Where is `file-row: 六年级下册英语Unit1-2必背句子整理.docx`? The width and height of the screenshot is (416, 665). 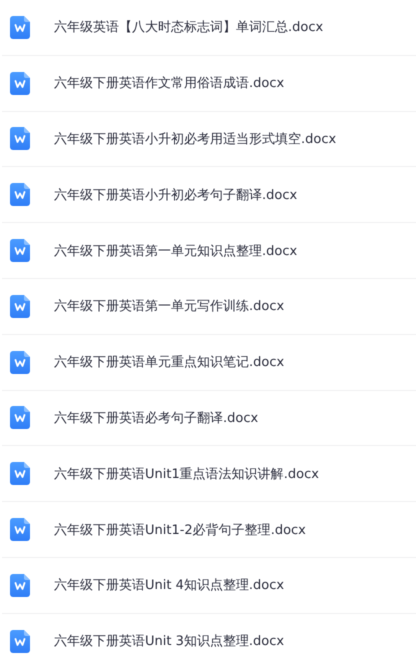 file-row: 六年级下册英语Unit1-2必背句子整理.docx is located at coordinates (209, 530).